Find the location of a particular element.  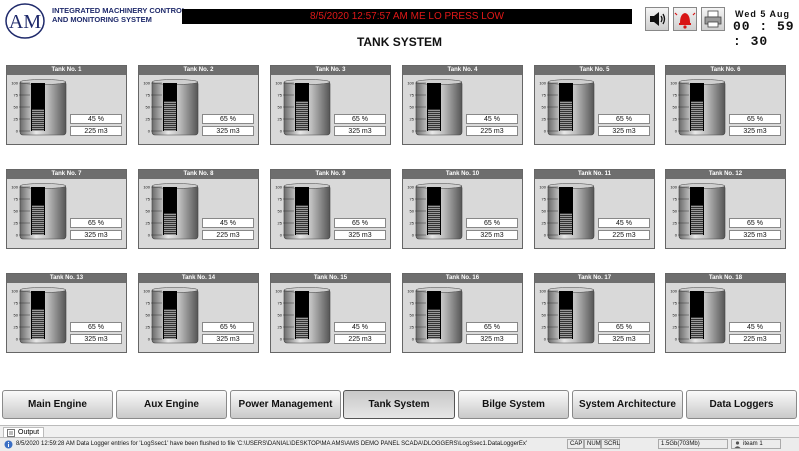

tank-panel: Tank No. 6 100 75 50 25 0 65 % 325 m3 is located at coordinates (725, 105).